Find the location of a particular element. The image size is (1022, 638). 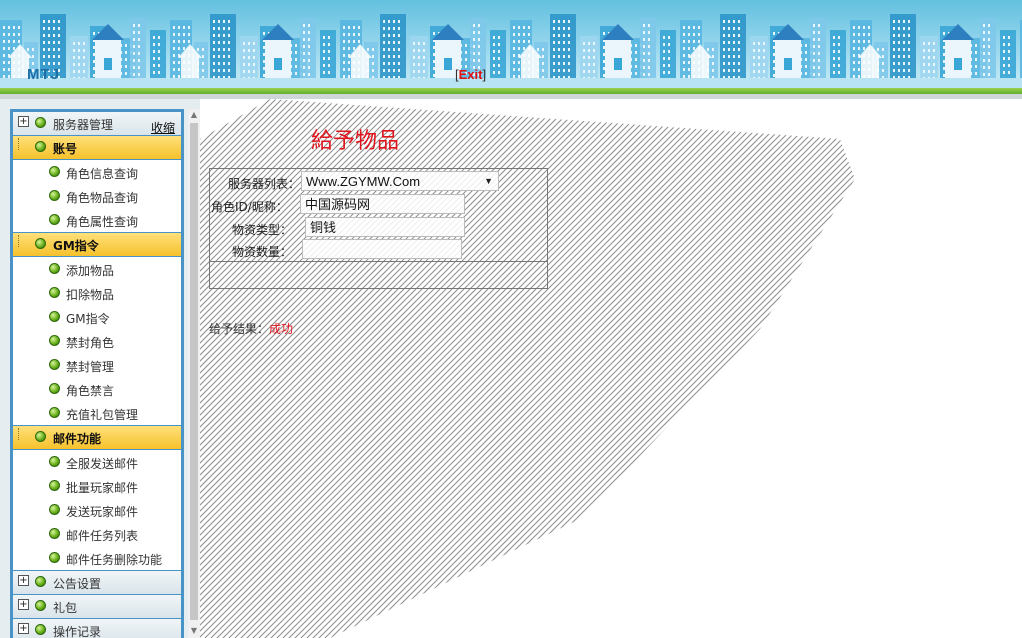

sidebar-group-3: 邮件功能 is located at coordinates (97, 437).